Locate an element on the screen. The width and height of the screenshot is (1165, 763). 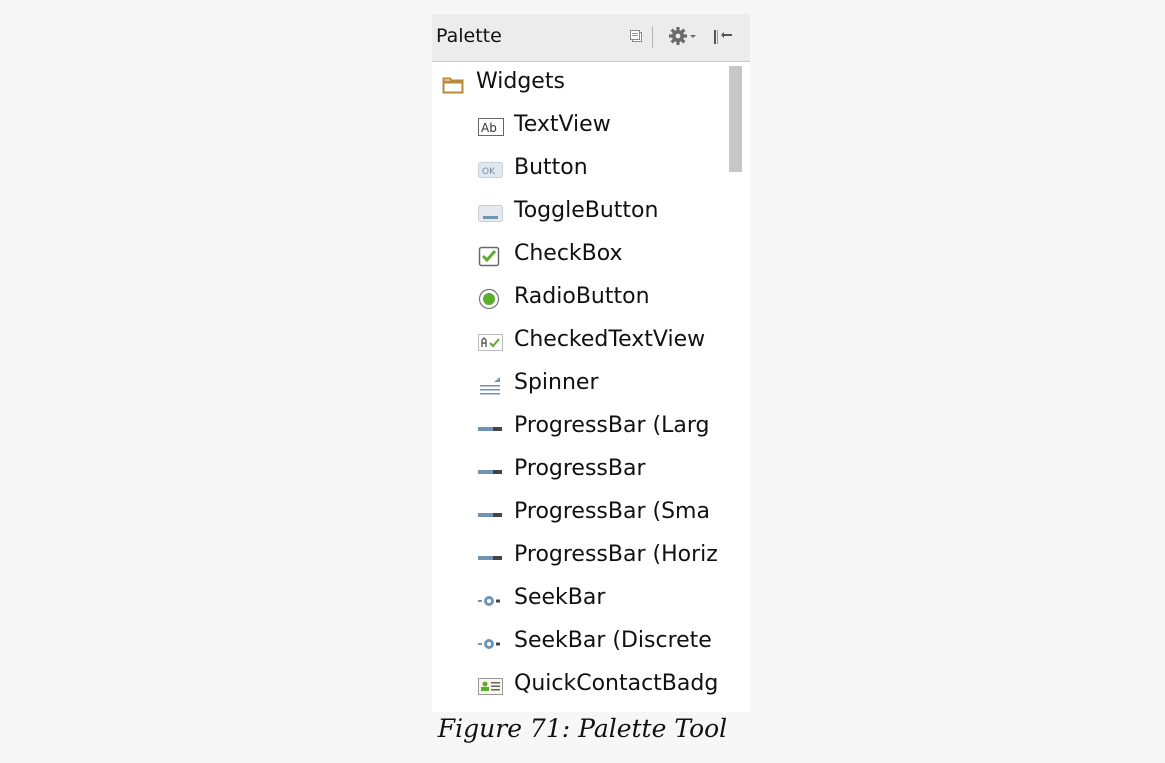
palette-item-progressbar-horizontal: ProgressBar (Horiz is located at coordinates (580, 556).